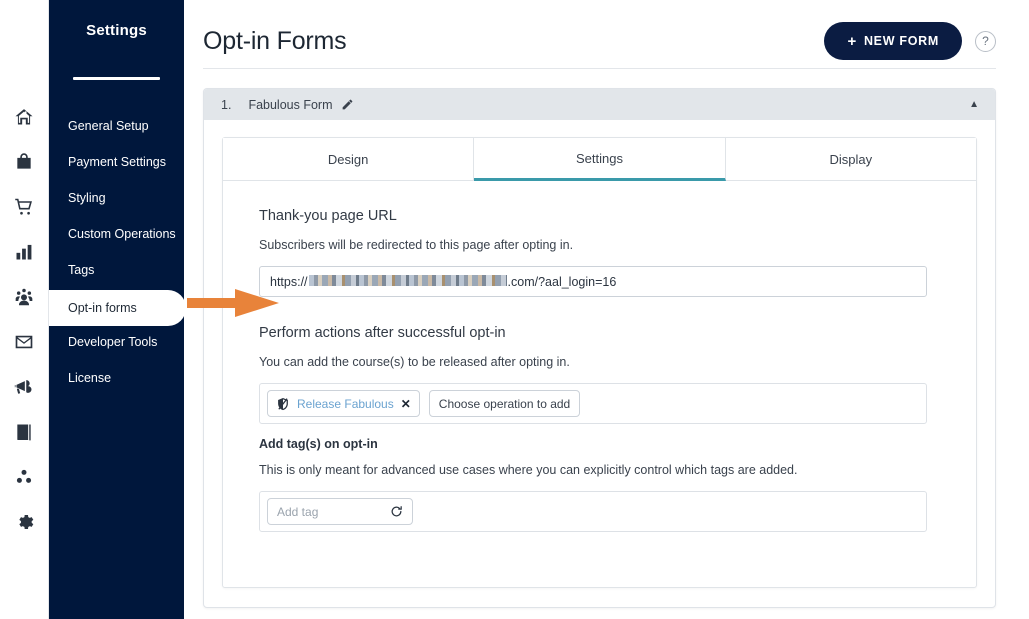 This screenshot has height=619, width=1029. What do you see at coordinates (24, 432) in the screenshot?
I see `book-icon` at bounding box center [24, 432].